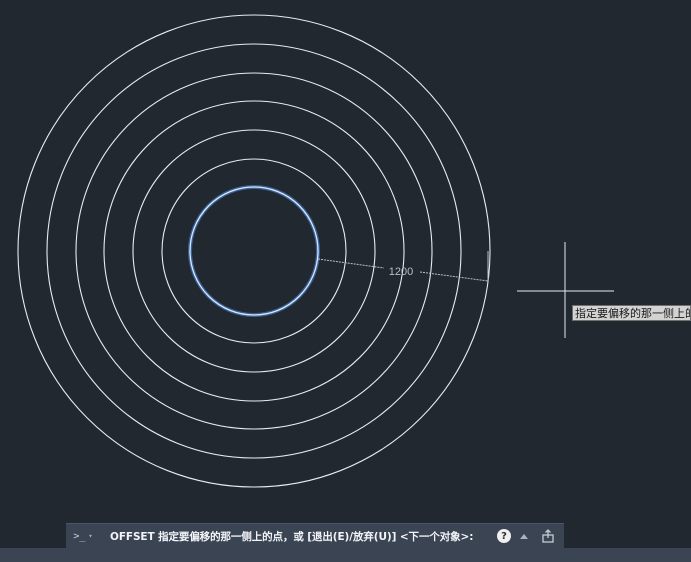  What do you see at coordinates (79, 536) in the screenshot?
I see `command-prompt-icon: >_` at bounding box center [79, 536].